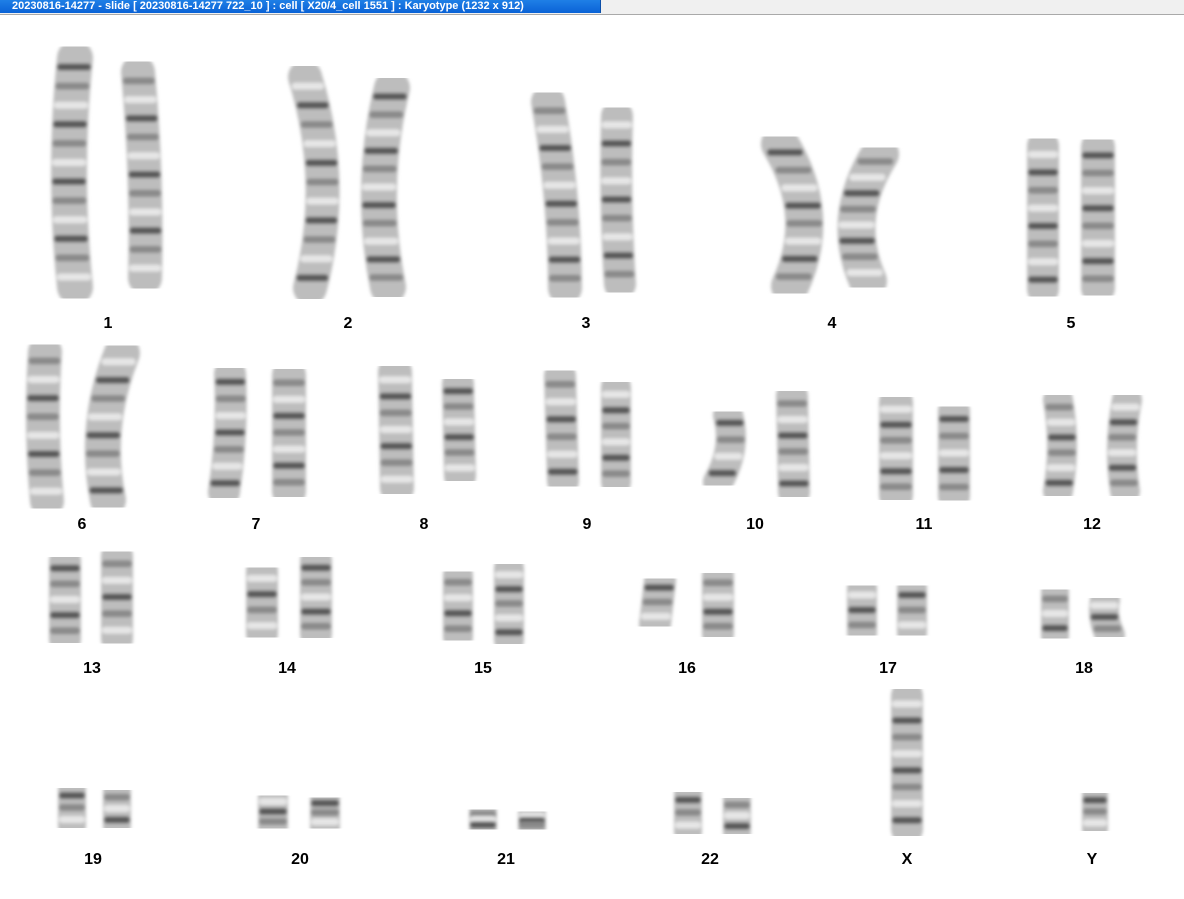 The width and height of the screenshot is (1184, 899). What do you see at coordinates (616, 434) in the screenshot?
I see `chromosome-9b` at bounding box center [616, 434].